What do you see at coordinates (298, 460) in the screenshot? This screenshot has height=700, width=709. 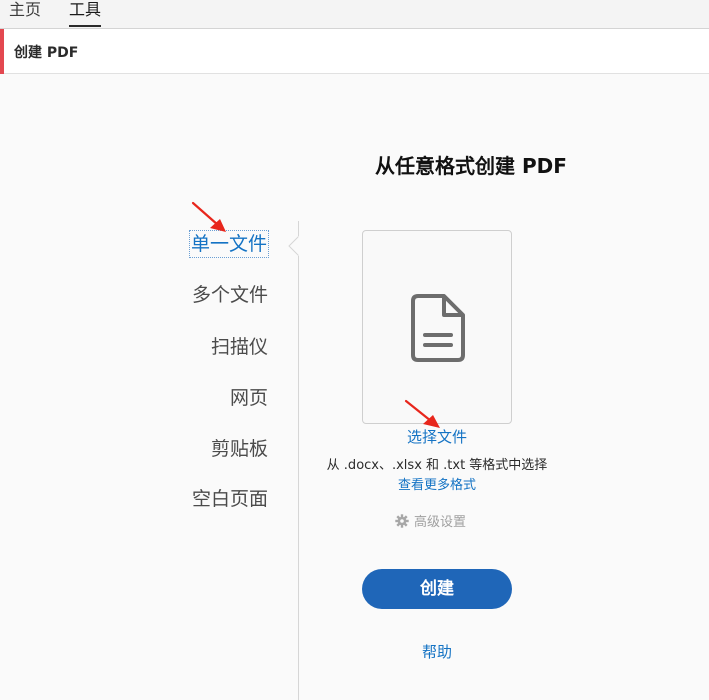 I see `sidebar-divider` at bounding box center [298, 460].